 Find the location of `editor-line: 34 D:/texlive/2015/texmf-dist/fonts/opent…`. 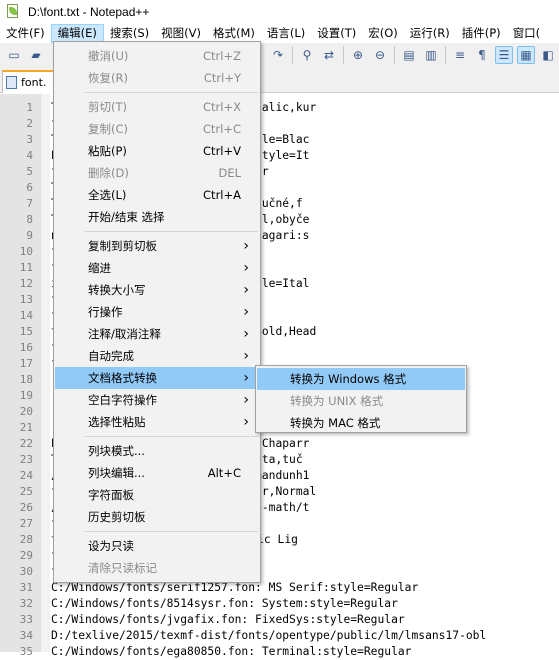

editor-line: 34 D:/texlive/2015/texmf-dist/fonts/opent… is located at coordinates (279, 636).